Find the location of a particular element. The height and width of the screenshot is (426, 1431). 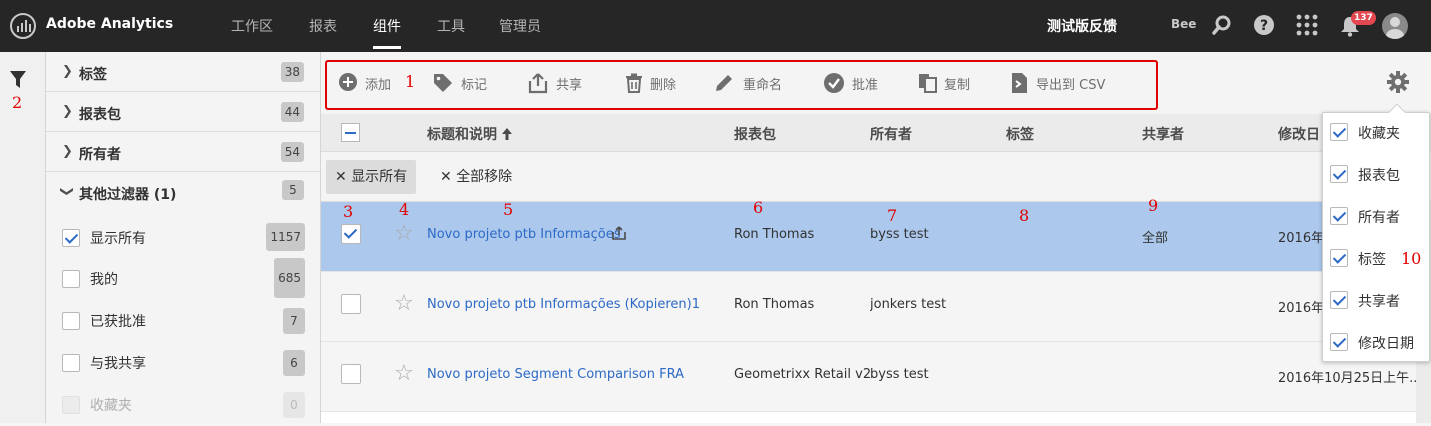

remove-all-chip: ✕ 全部移除 is located at coordinates (476, 177).